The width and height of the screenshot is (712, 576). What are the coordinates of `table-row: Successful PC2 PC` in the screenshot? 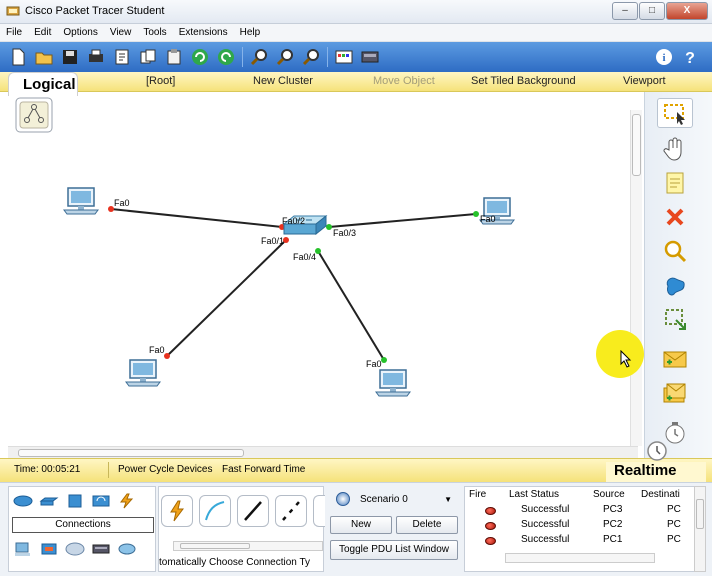 It's located at (581, 526).